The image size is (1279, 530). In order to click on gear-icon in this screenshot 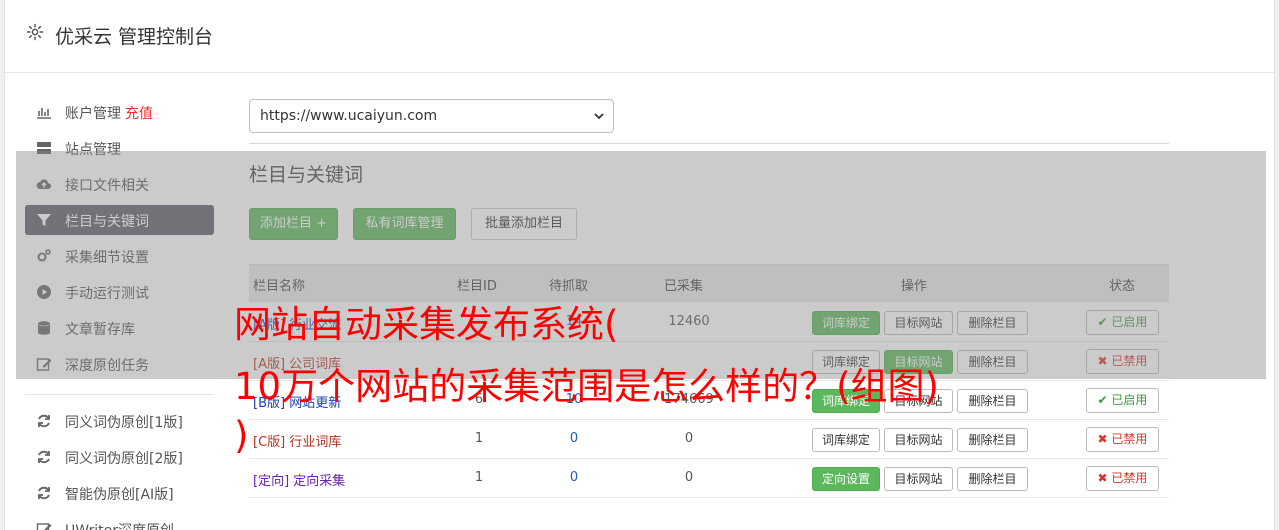, I will do `click(35, 32)`.